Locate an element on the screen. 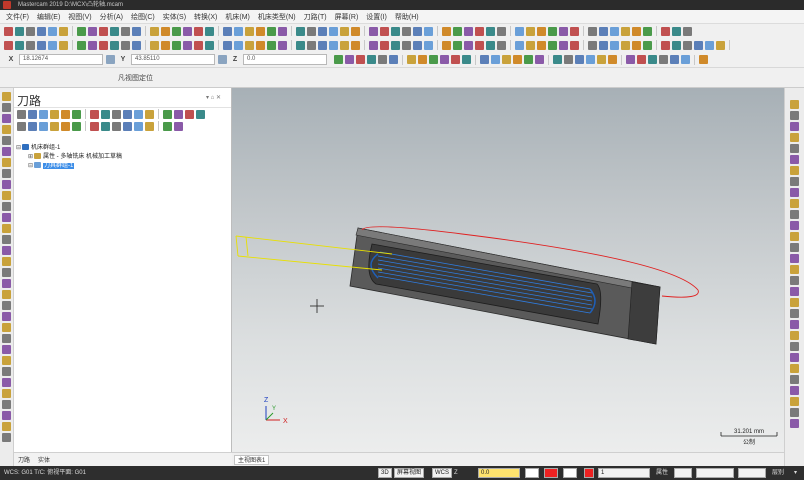  insert-arrow-icon is located at coordinates (138, 126).